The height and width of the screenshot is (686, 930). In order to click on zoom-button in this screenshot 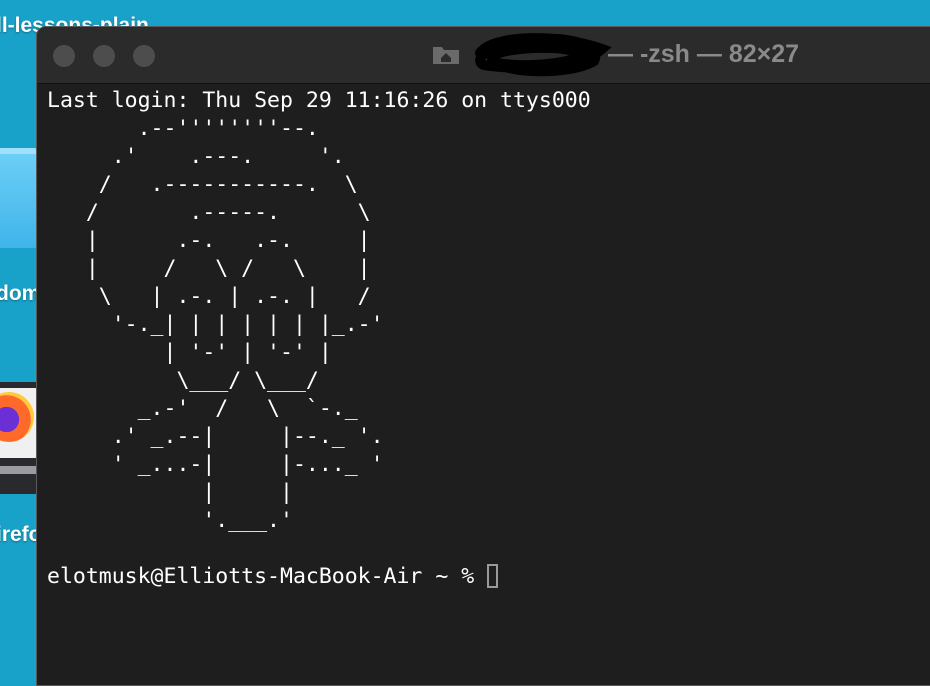, I will do `click(144, 56)`.